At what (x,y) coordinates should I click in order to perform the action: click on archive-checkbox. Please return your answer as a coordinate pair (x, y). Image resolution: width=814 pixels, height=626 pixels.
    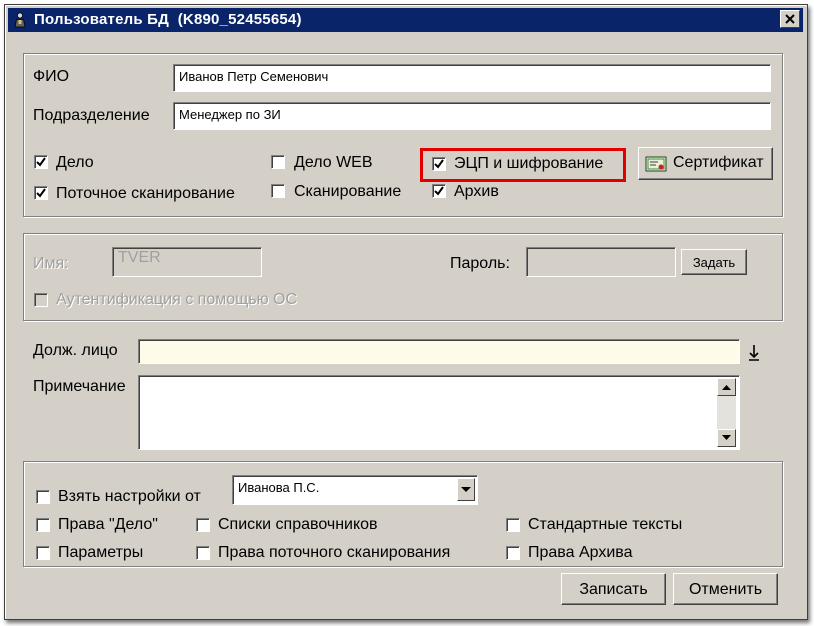
    Looking at the image, I should click on (439, 191).